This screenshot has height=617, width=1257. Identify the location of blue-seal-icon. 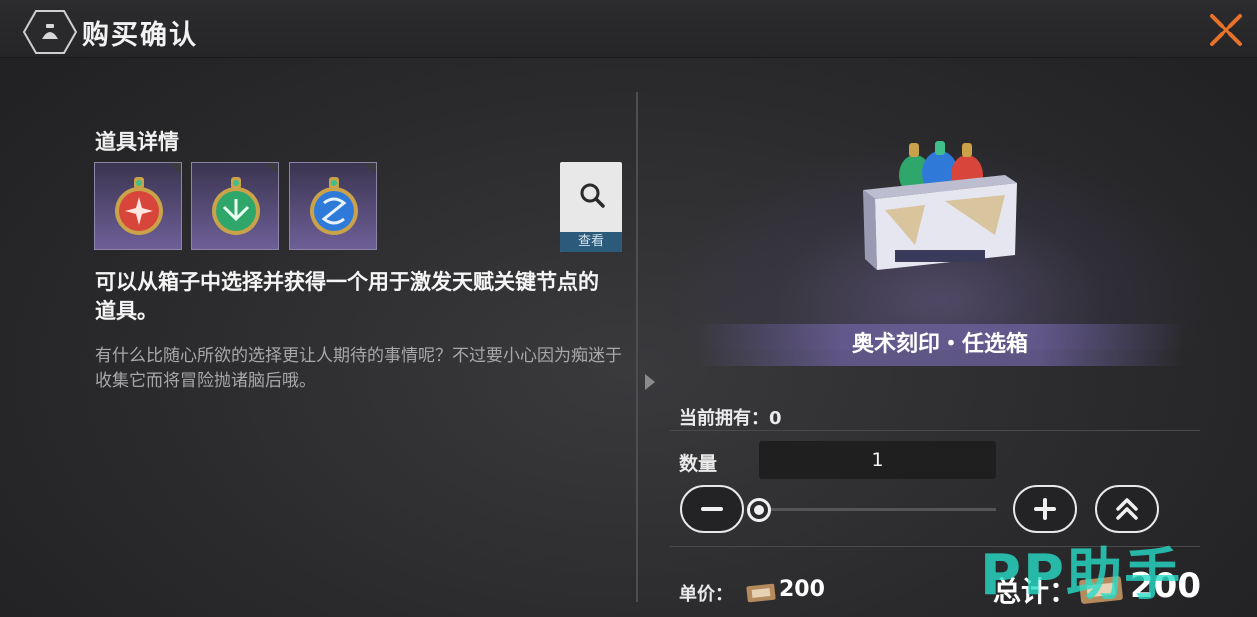
(334, 206).